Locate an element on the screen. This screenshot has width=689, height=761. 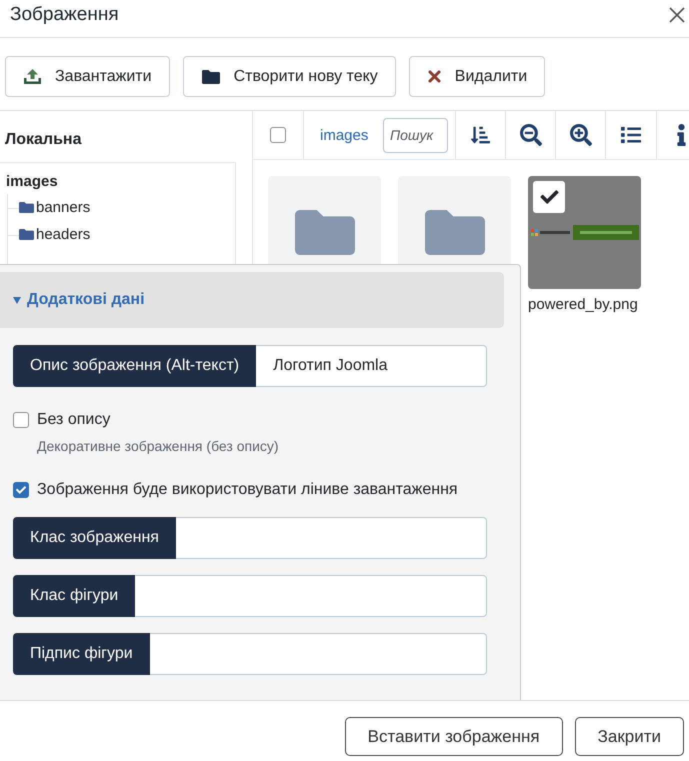
field-label: Клас фігури is located at coordinates (74, 596).